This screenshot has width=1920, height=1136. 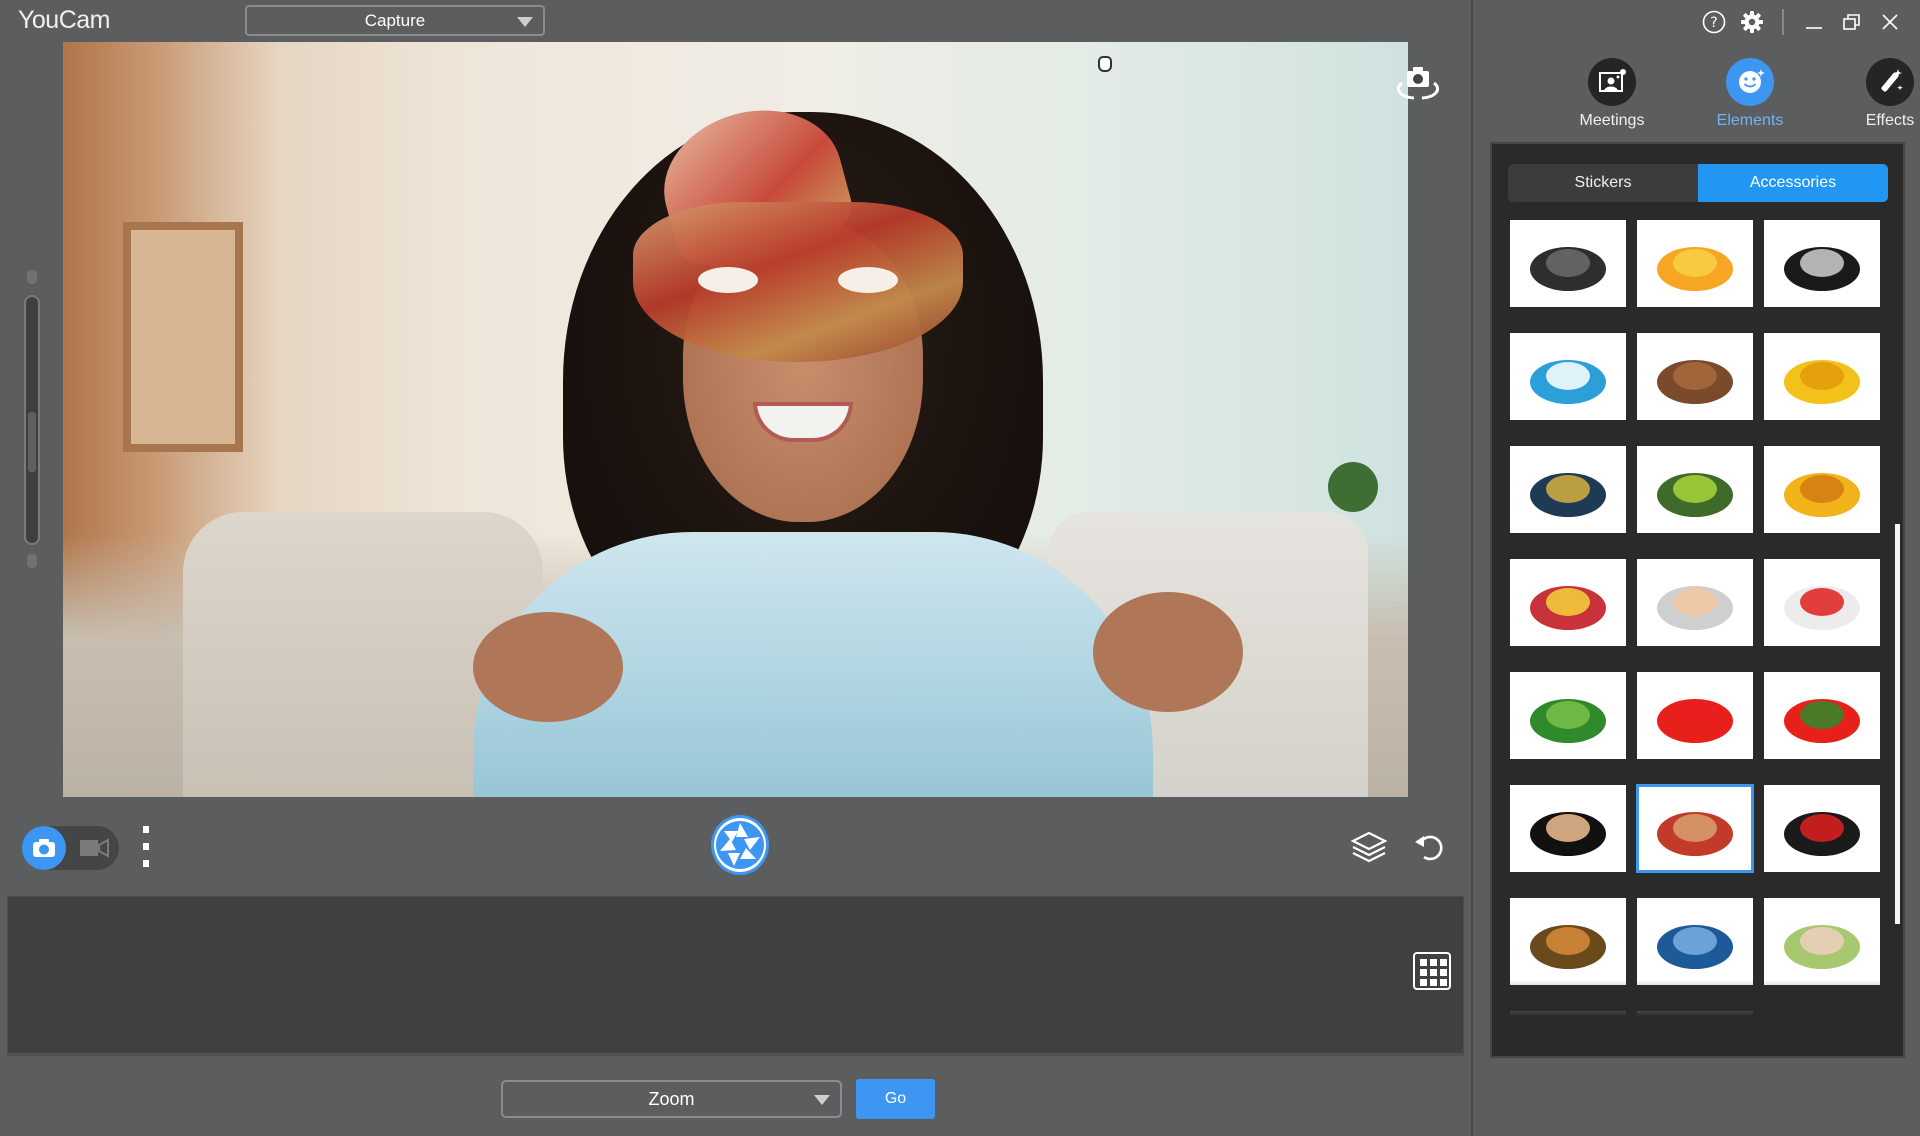 What do you see at coordinates (32, 277) in the screenshot?
I see `zoom-in-cap` at bounding box center [32, 277].